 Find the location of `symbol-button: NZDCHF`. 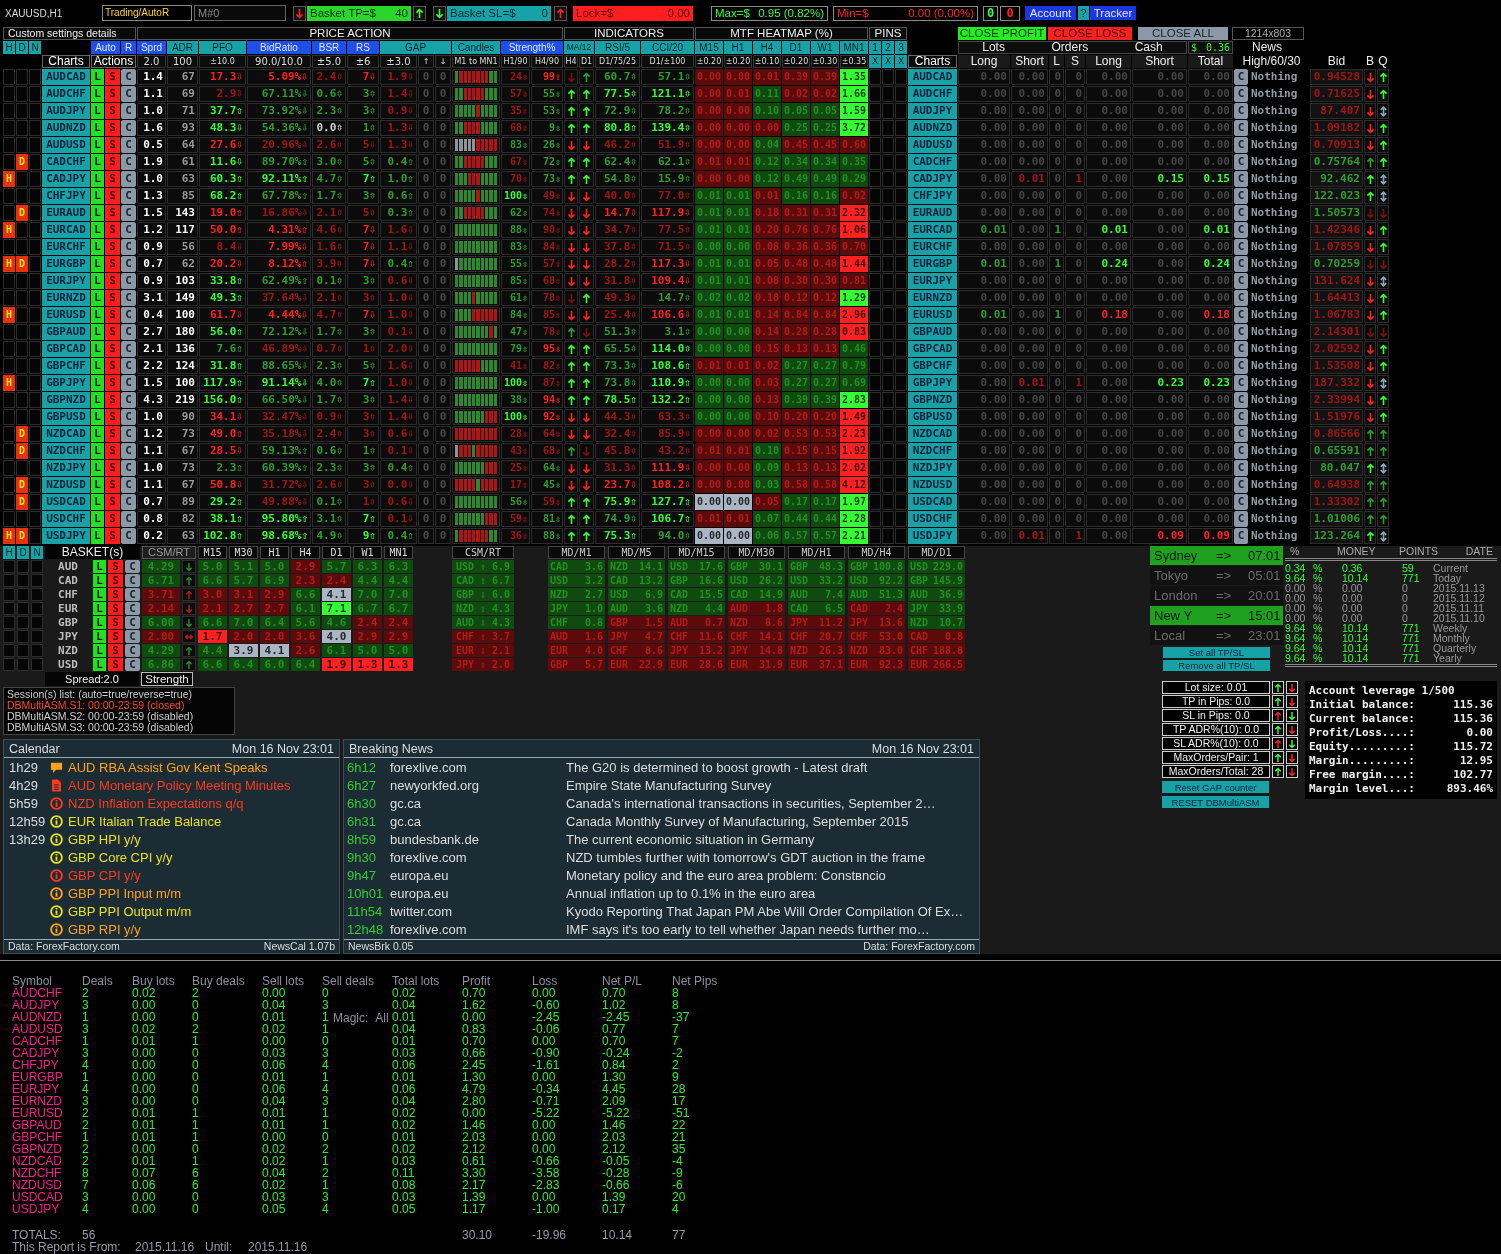

symbol-button: NZDCHF is located at coordinates (66, 451).